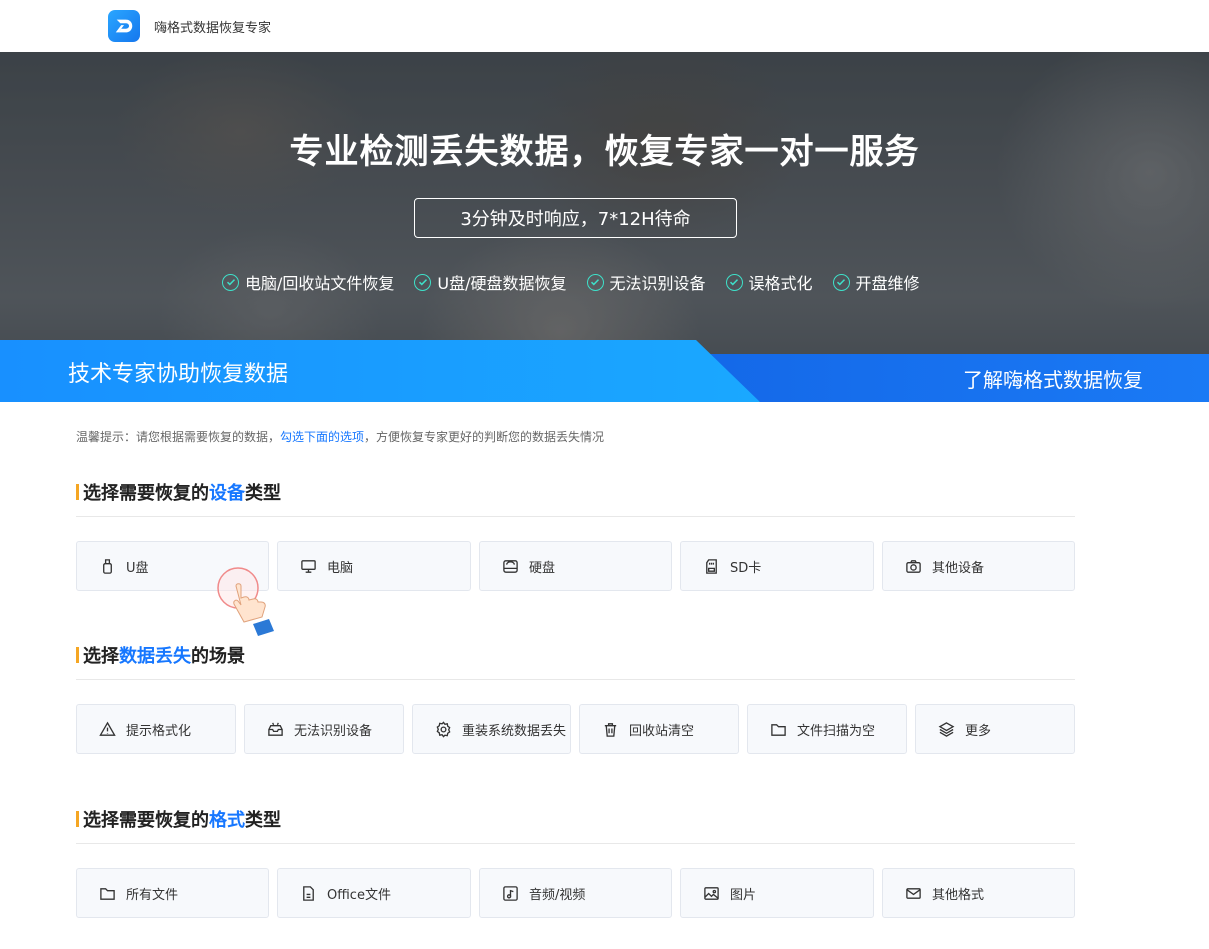 The image size is (1209, 949). Describe the element at coordinates (610, 729) in the screenshot. I see `trash-icon` at that location.